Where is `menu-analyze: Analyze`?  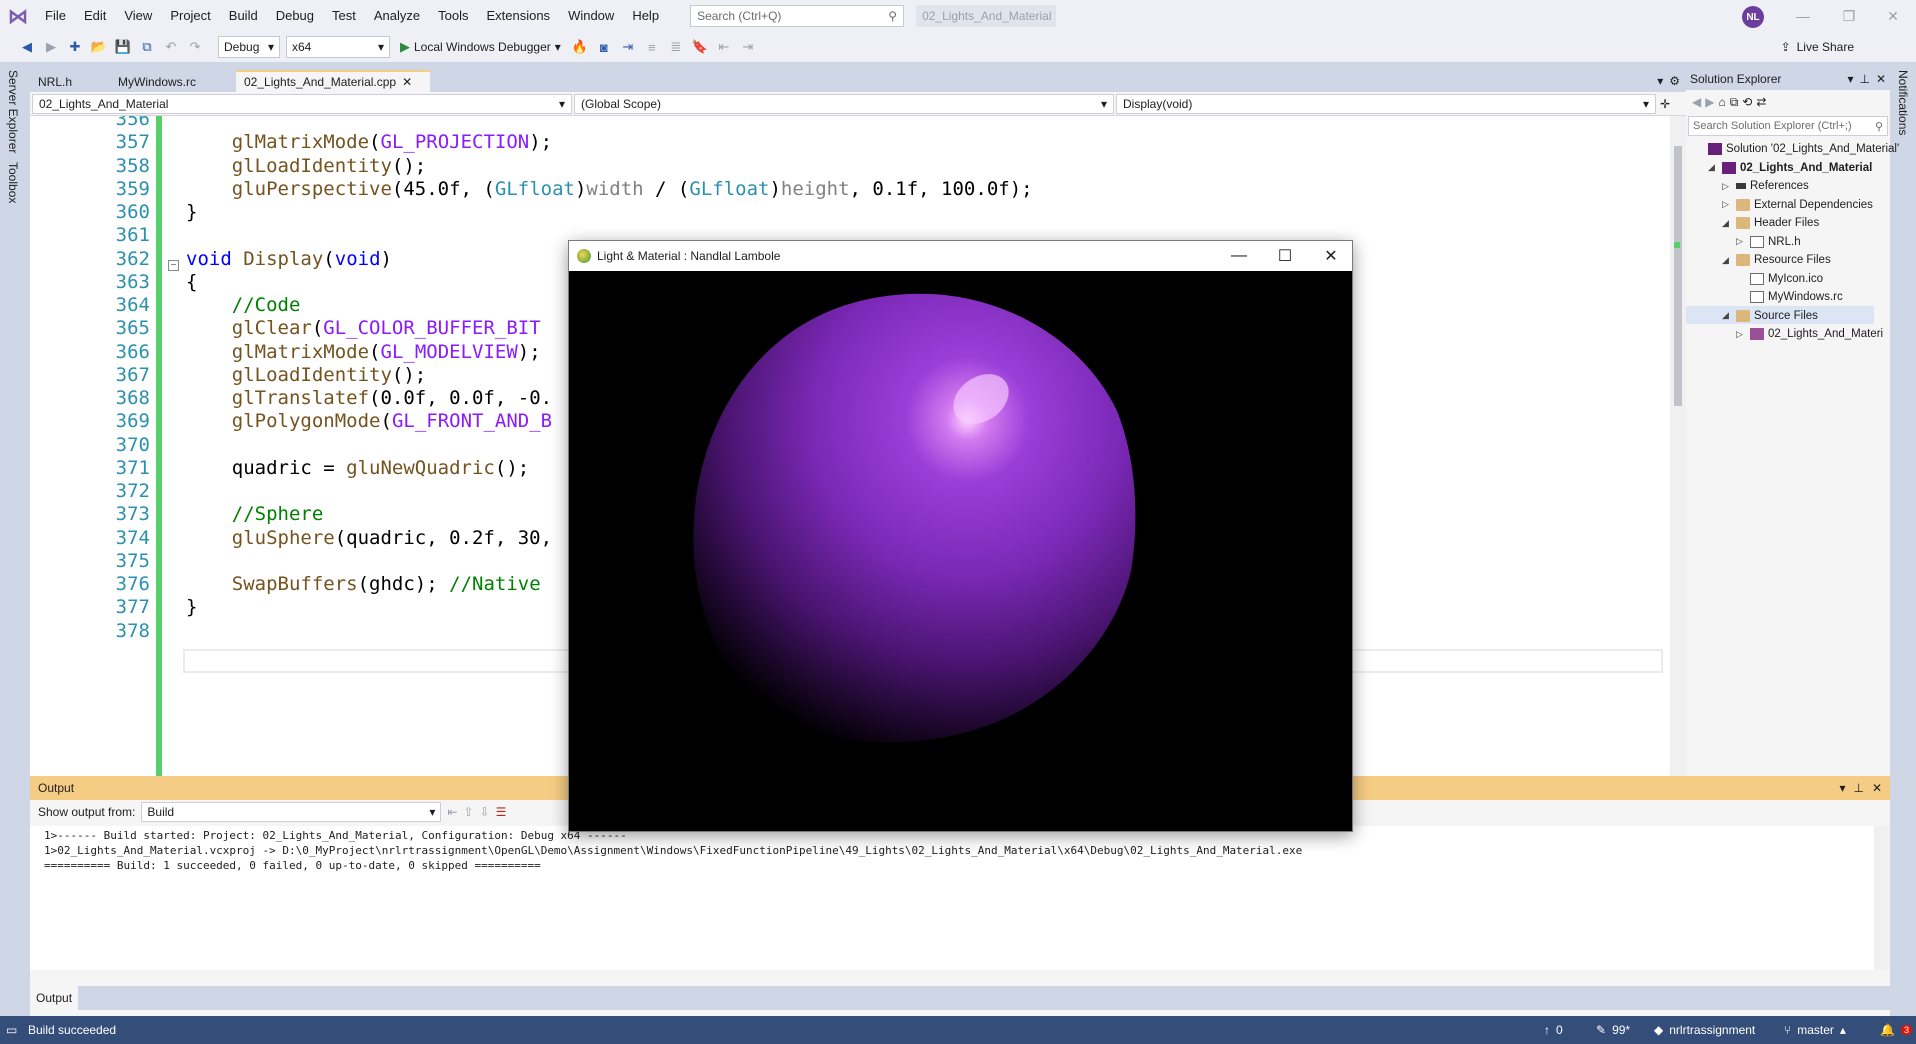 menu-analyze: Analyze is located at coordinates (397, 16).